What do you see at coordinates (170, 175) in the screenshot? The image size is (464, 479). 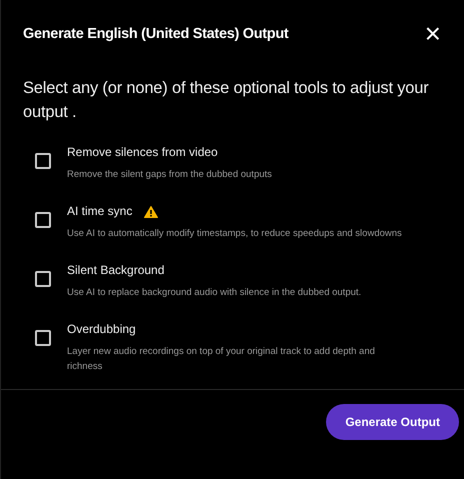 I see `option-description: Remove the silent gaps from the dubbed outputs` at bounding box center [170, 175].